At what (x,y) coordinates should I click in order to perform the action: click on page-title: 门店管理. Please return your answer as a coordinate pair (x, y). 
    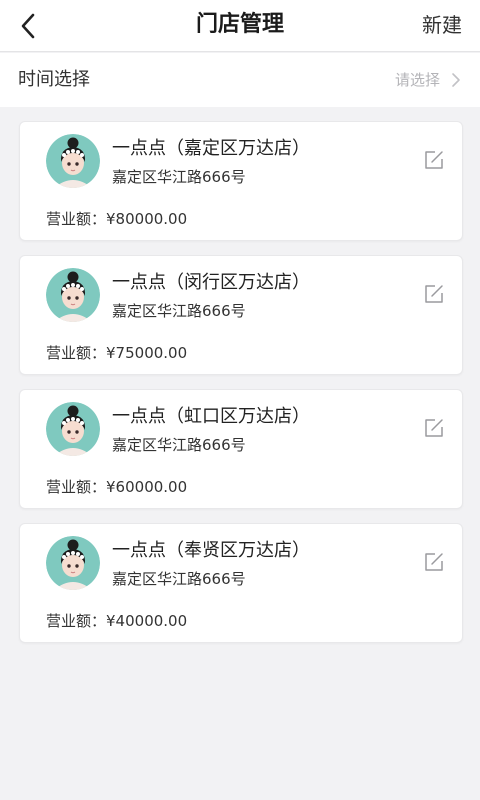
    Looking at the image, I should click on (239, 24).